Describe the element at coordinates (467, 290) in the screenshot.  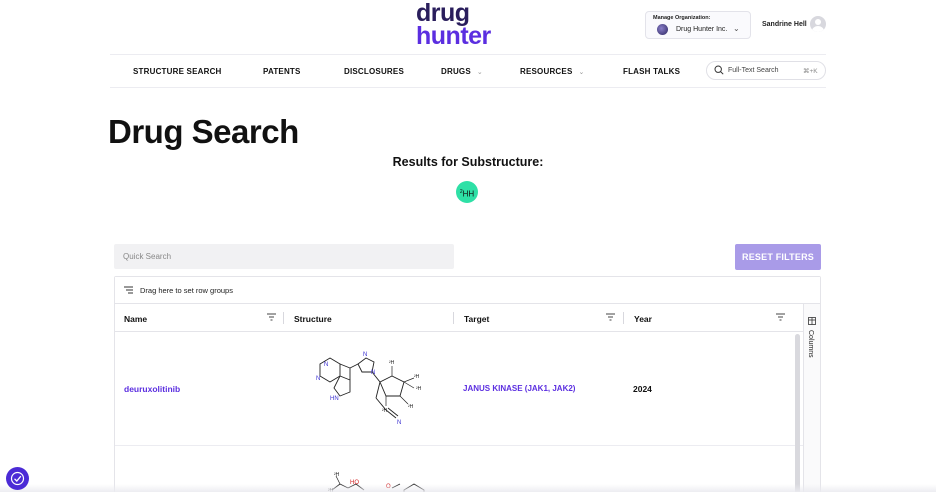
I see `row-group-bar: Drag here to set row groups` at that location.